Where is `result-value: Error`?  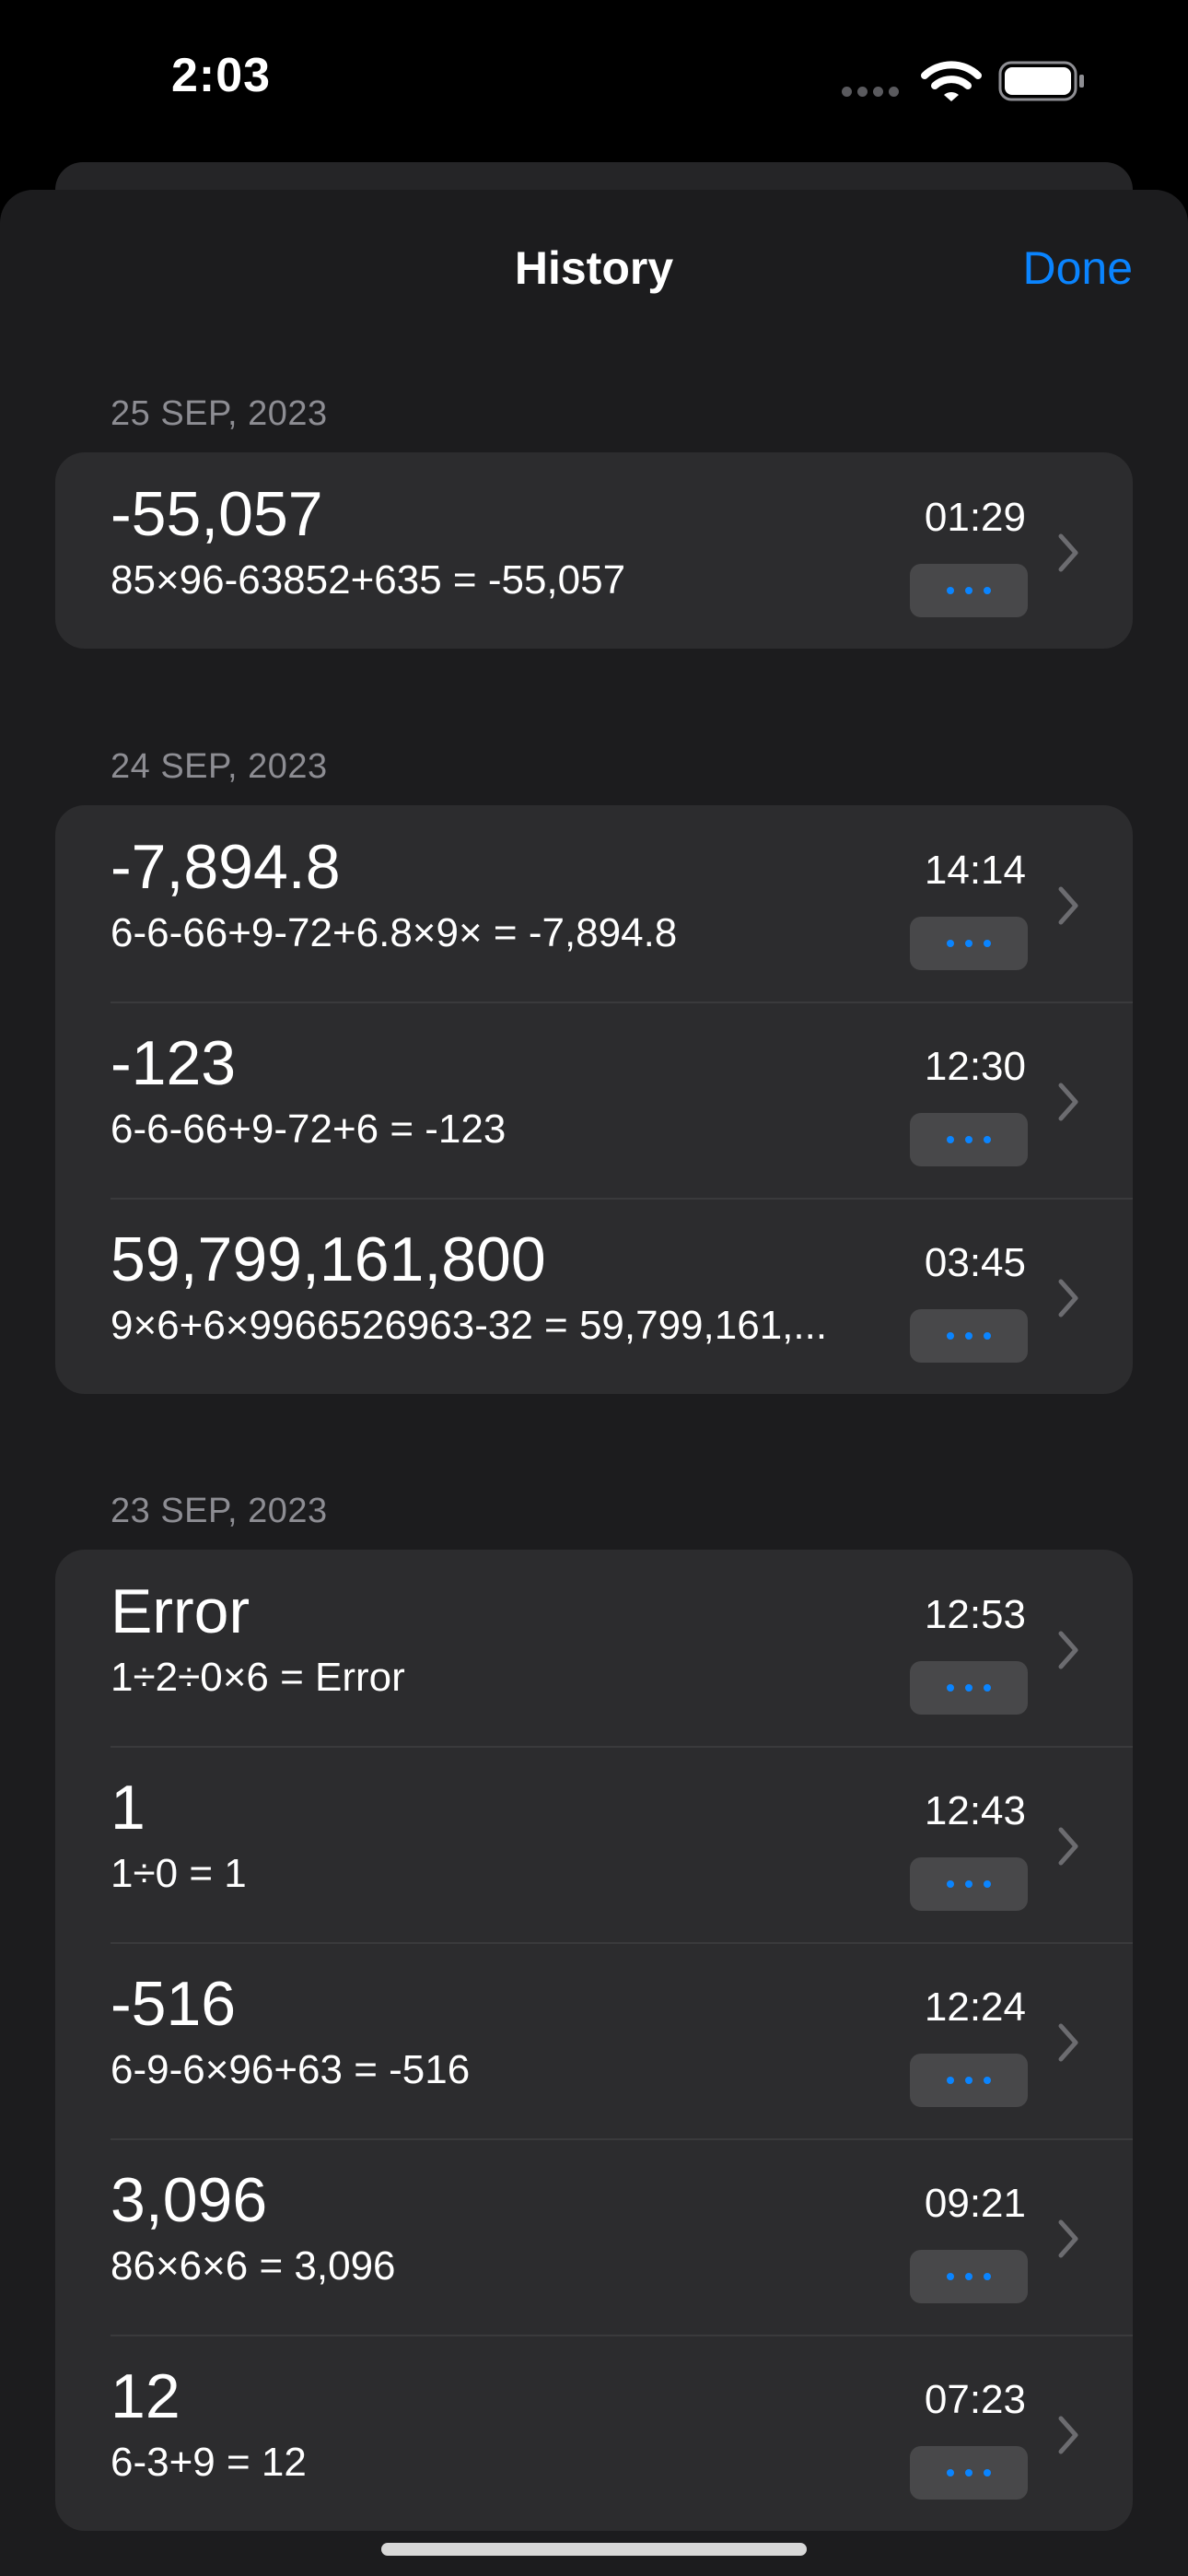 result-value: Error is located at coordinates (180, 1611).